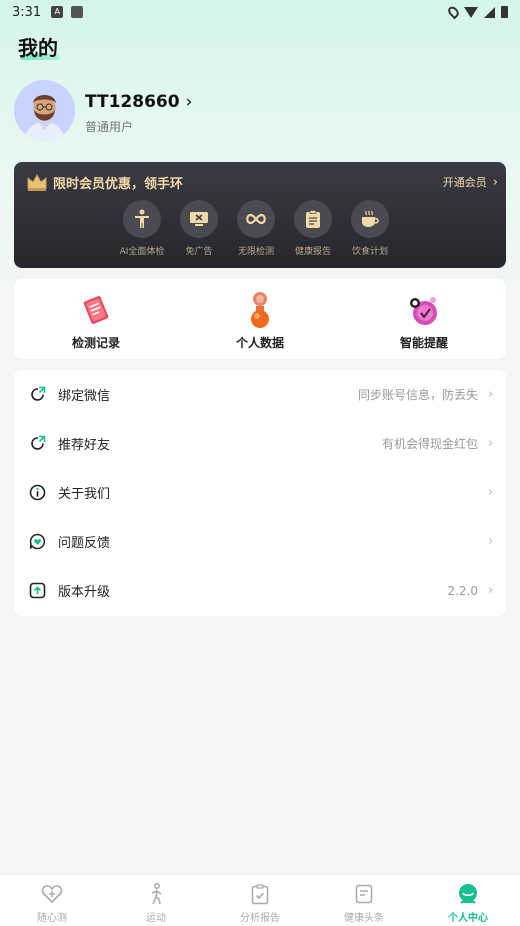 This screenshot has width=520, height=926. What do you see at coordinates (84, 592) in the screenshot?
I see `menu-item-label: 版本升级` at bounding box center [84, 592].